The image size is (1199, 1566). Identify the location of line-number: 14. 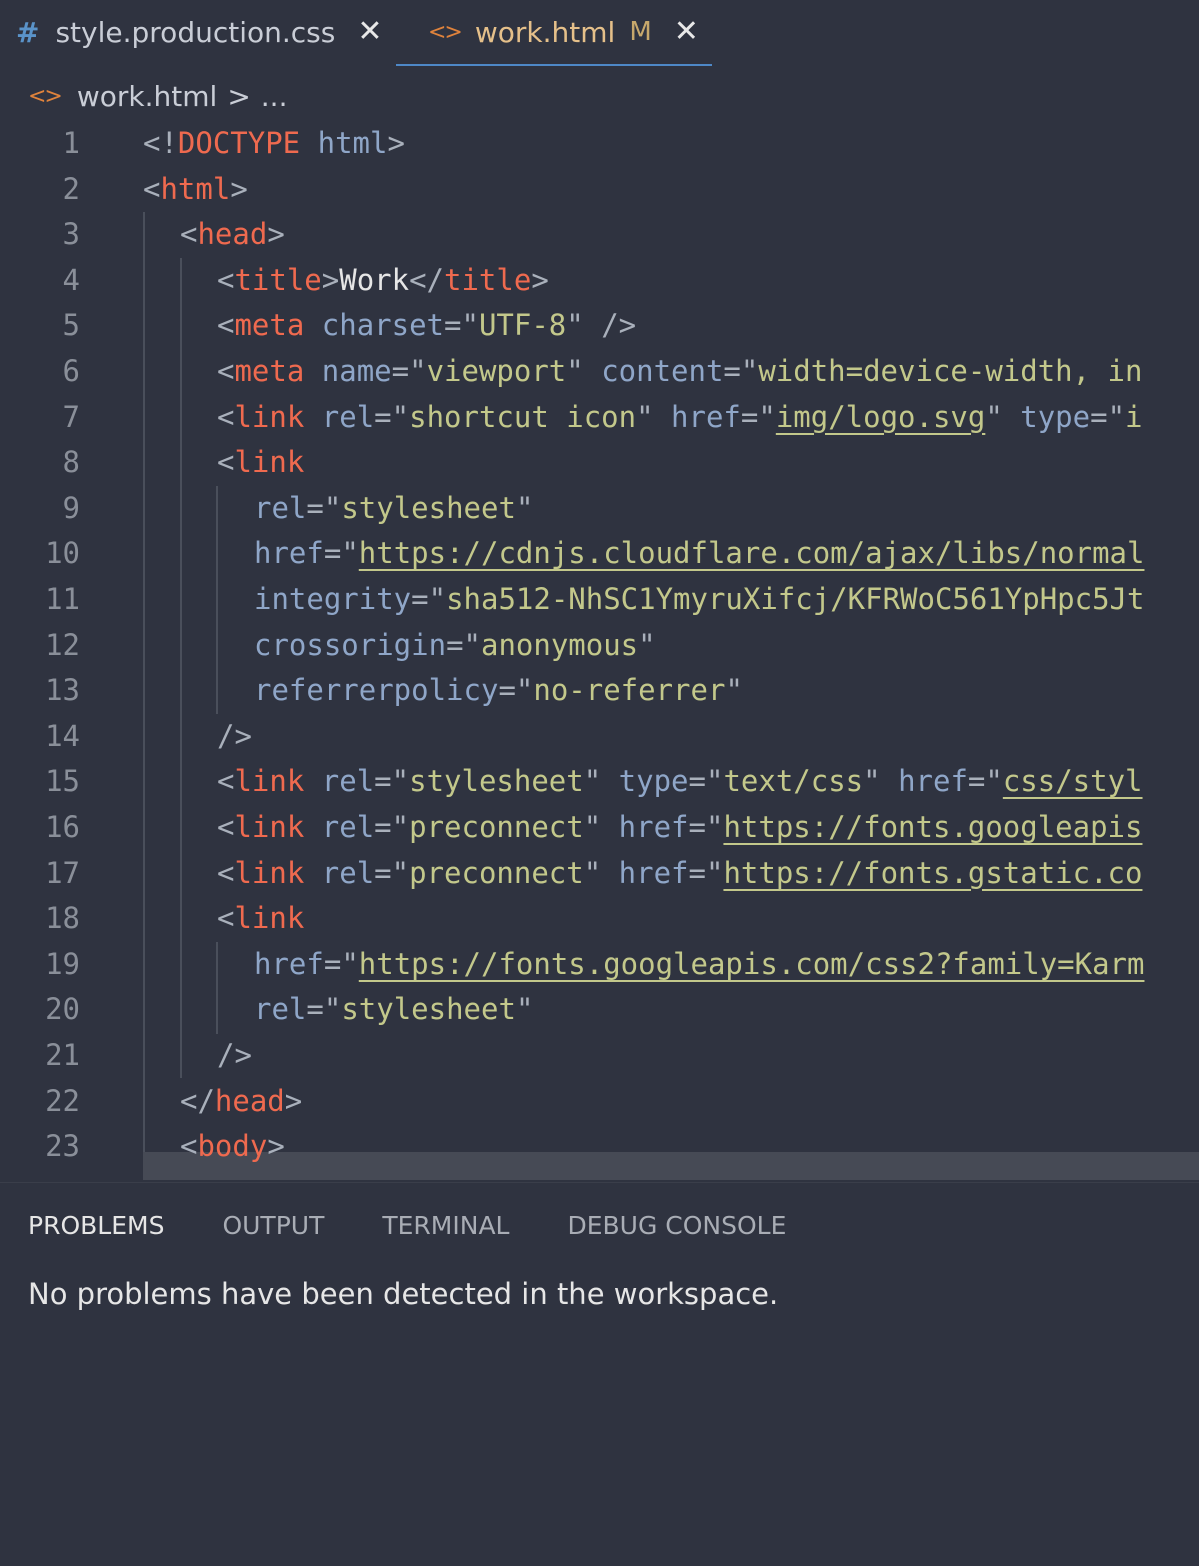
(62, 735).